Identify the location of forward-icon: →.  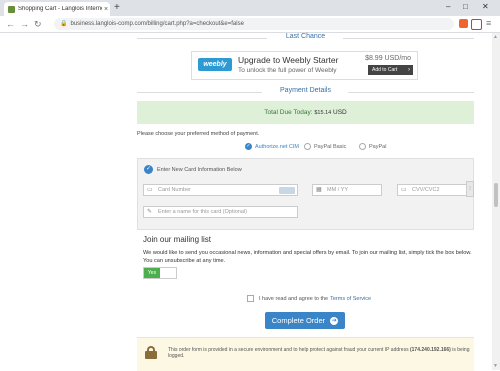
(24, 24).